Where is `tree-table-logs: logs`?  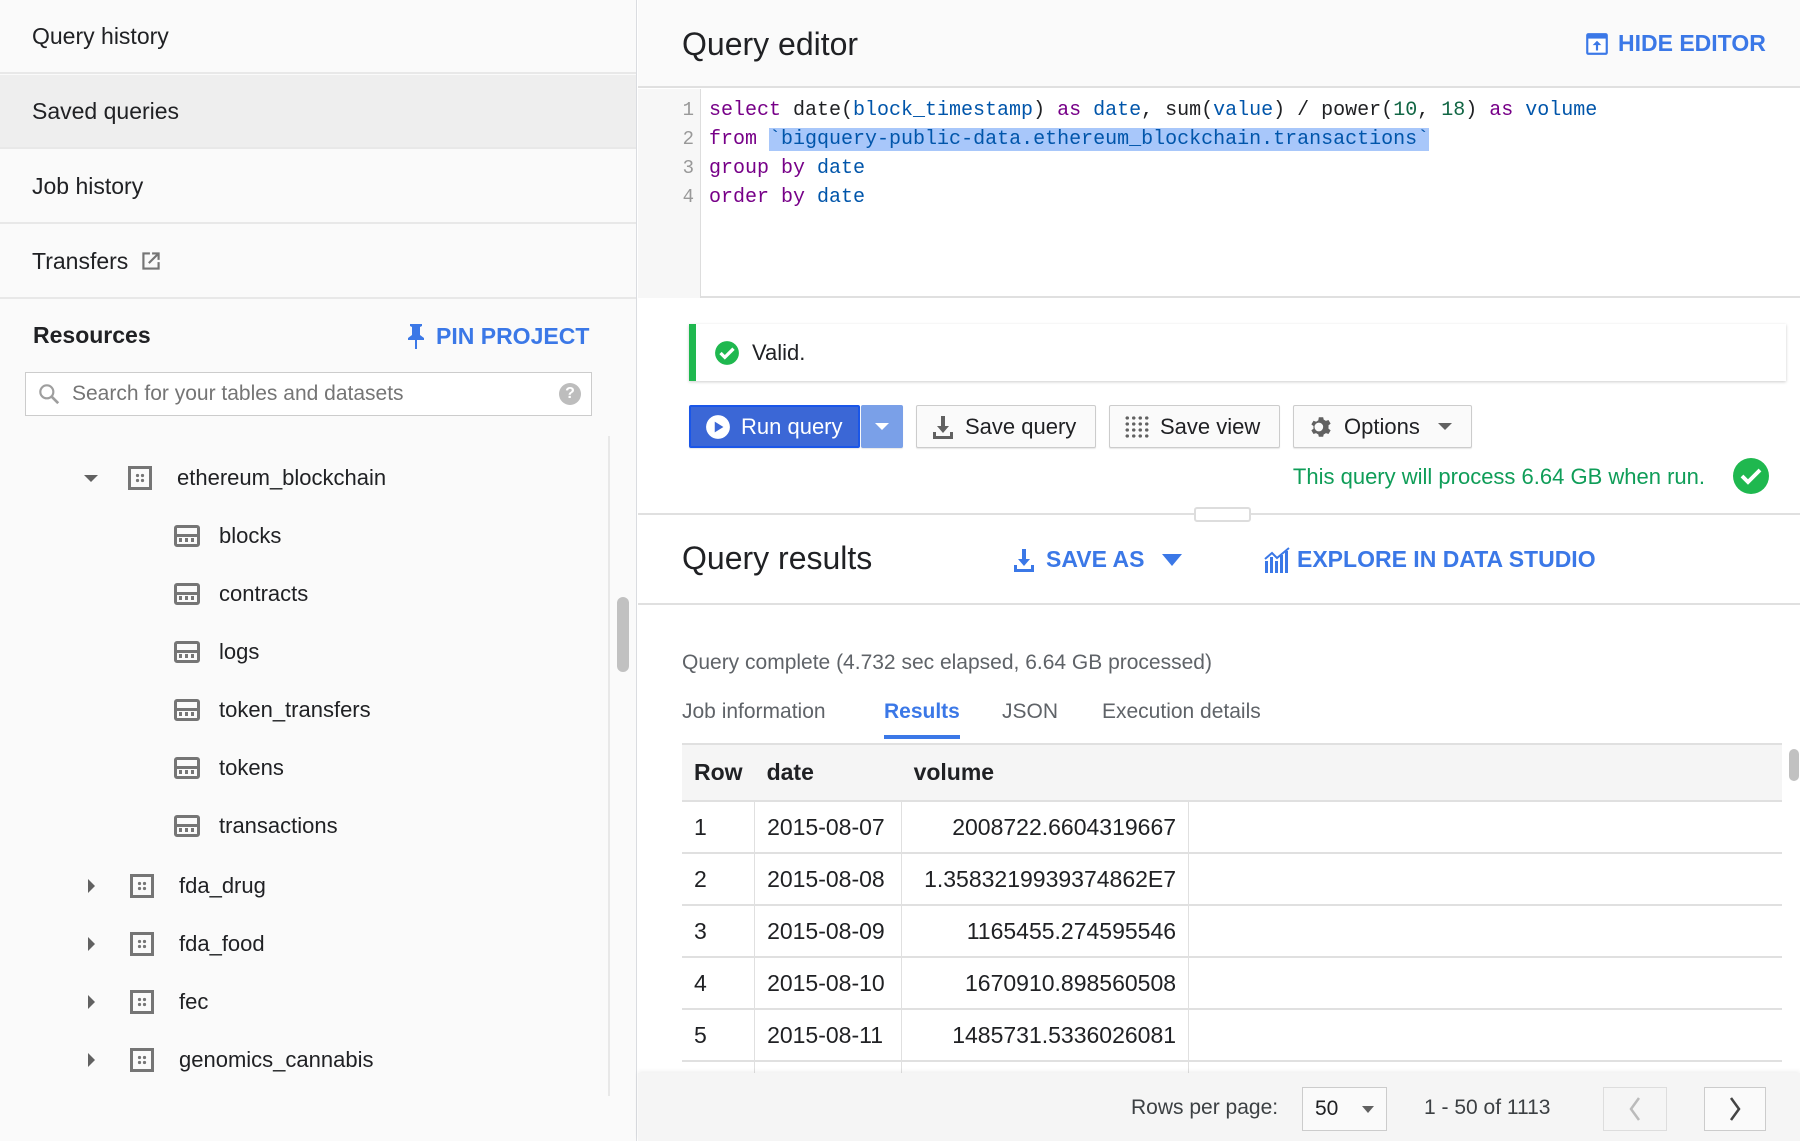
tree-table-logs: logs is located at coordinates (216, 652).